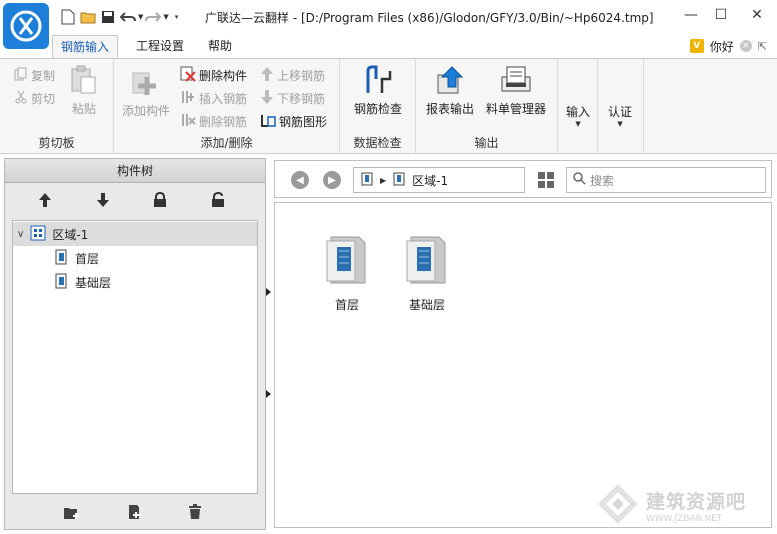 This screenshot has height=534, width=777. Describe the element at coordinates (160, 46) in the screenshot. I see `tab-project-settings: 工程设置` at that location.